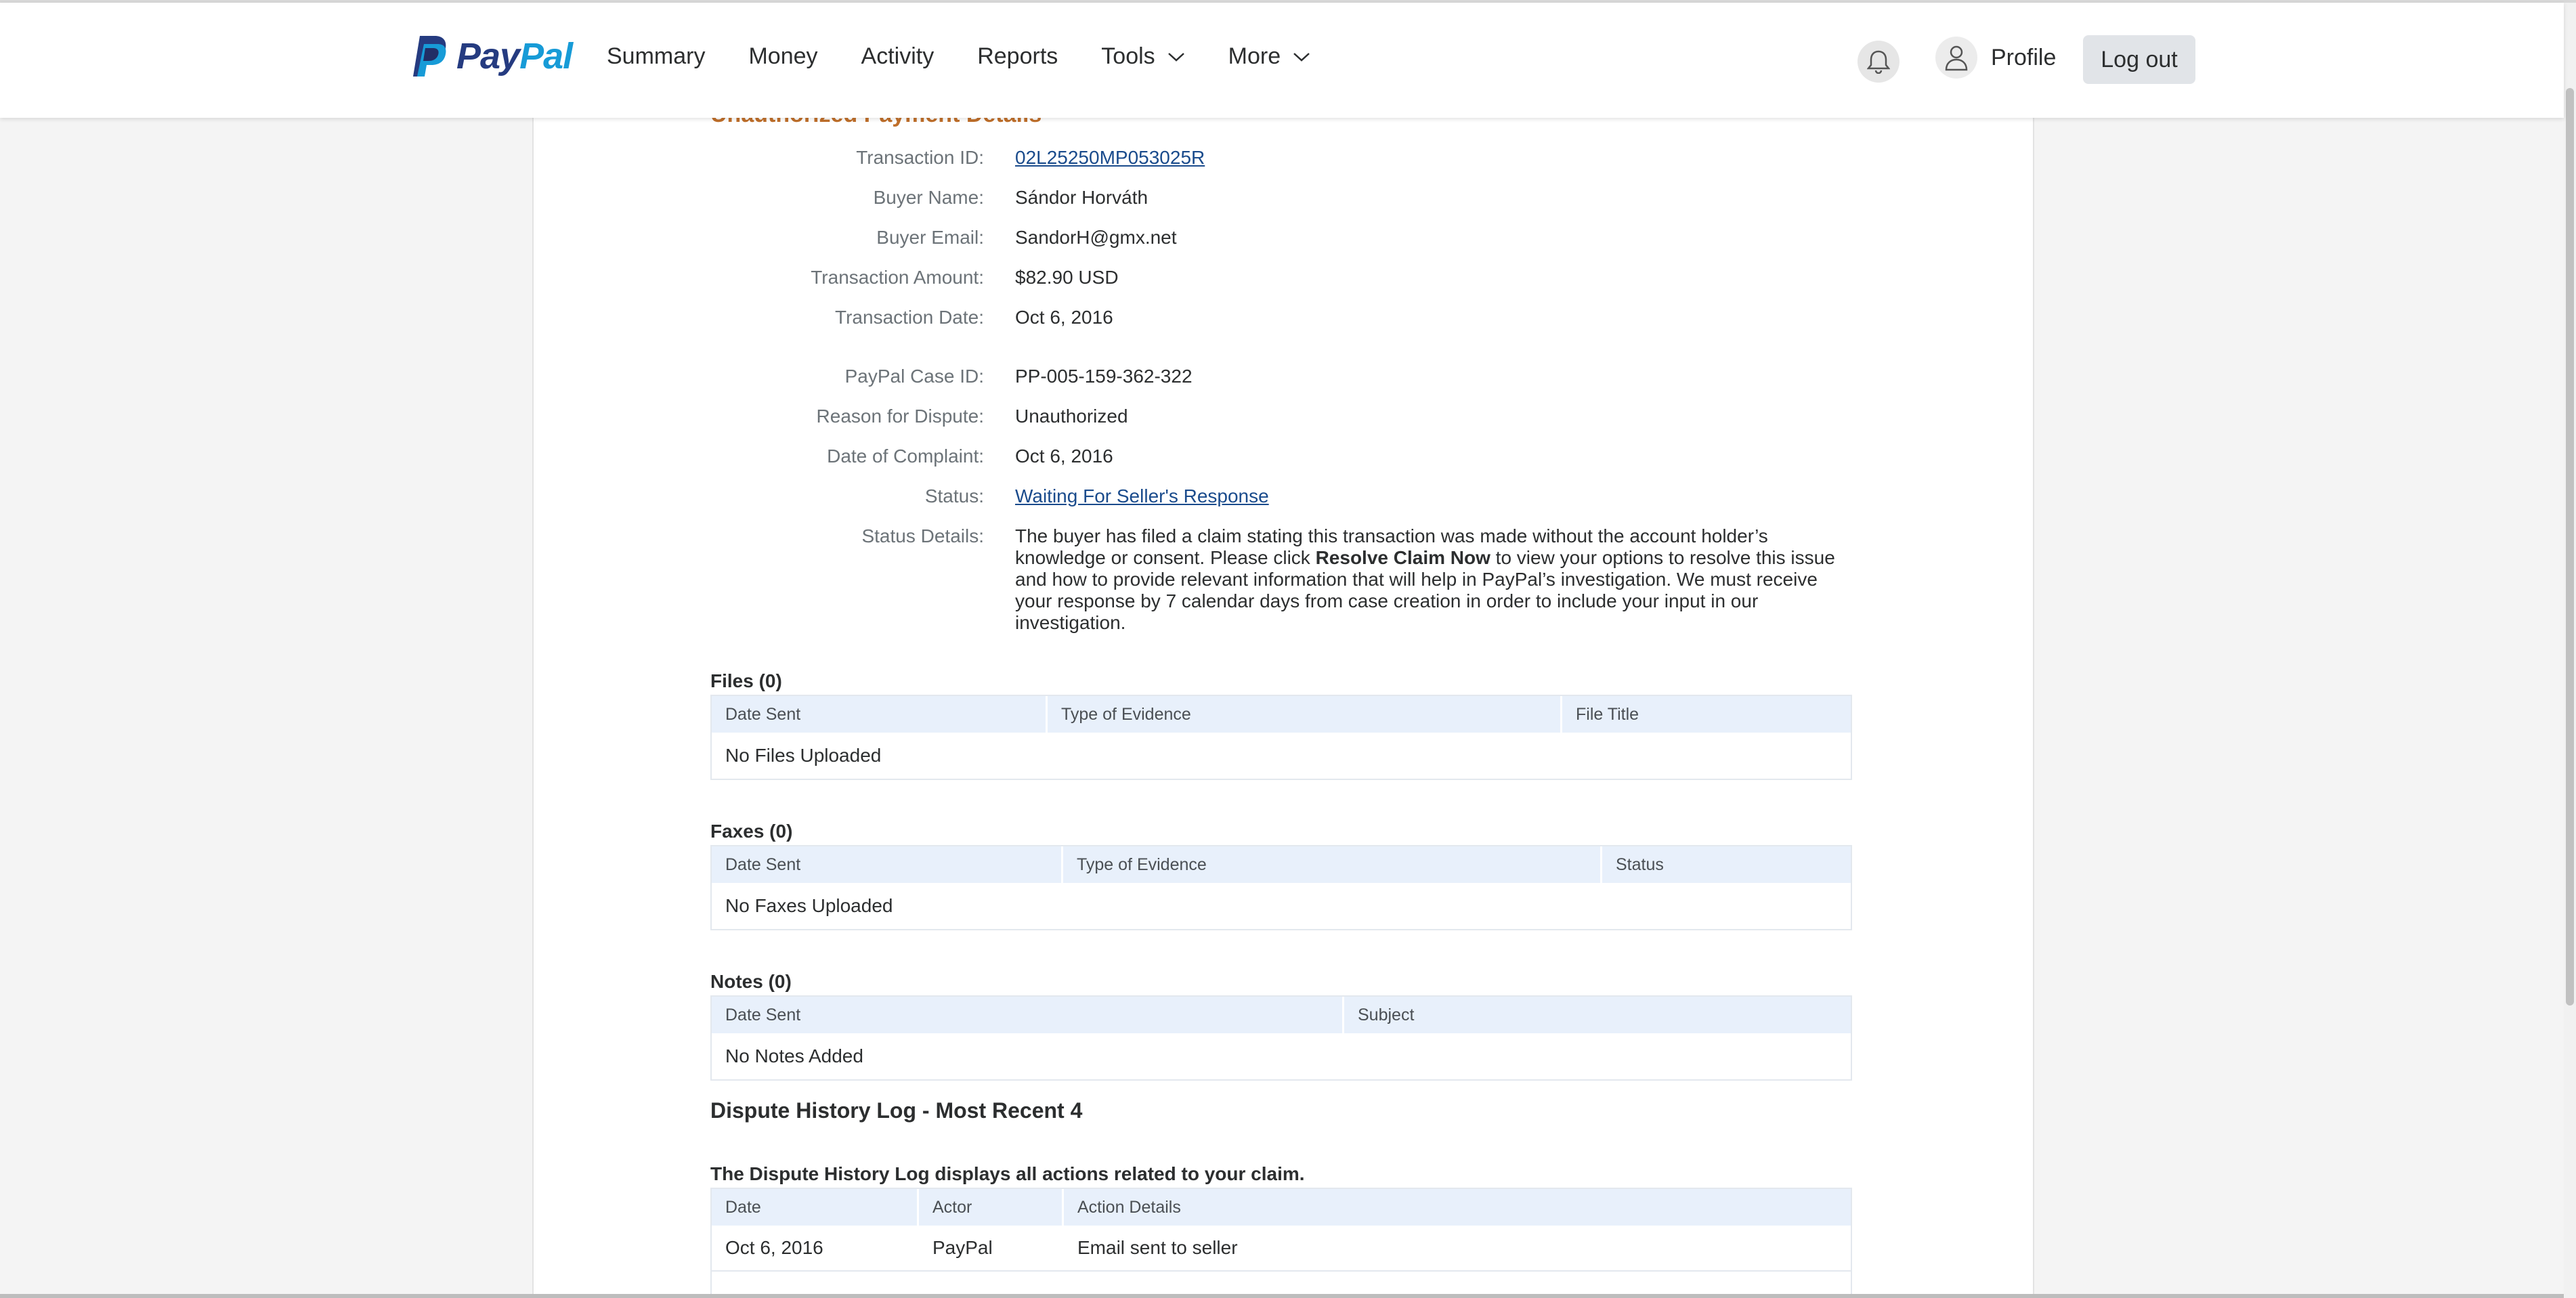 The height and width of the screenshot is (1298, 2576). I want to click on detail-row-transaction-id: Transaction ID: 02L25250MP053025R, so click(1286, 158).